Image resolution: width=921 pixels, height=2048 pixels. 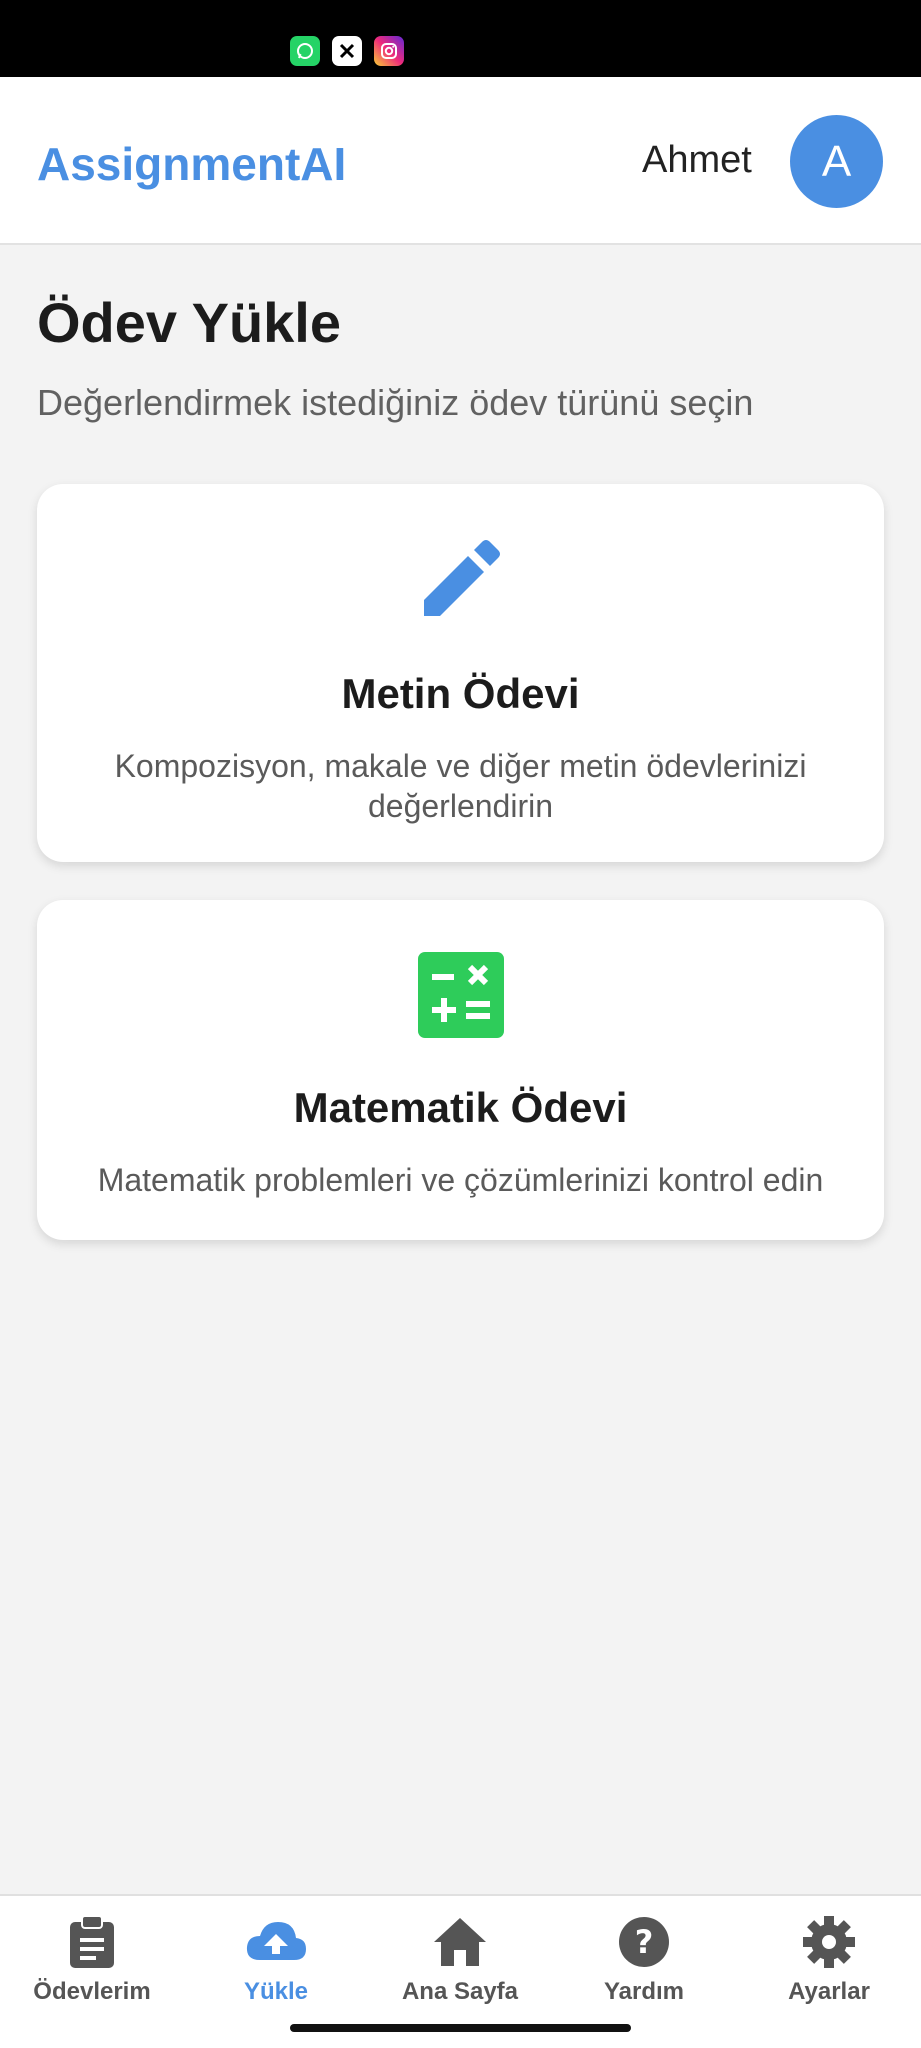 What do you see at coordinates (92, 1941) in the screenshot?
I see `clipboard-icon` at bounding box center [92, 1941].